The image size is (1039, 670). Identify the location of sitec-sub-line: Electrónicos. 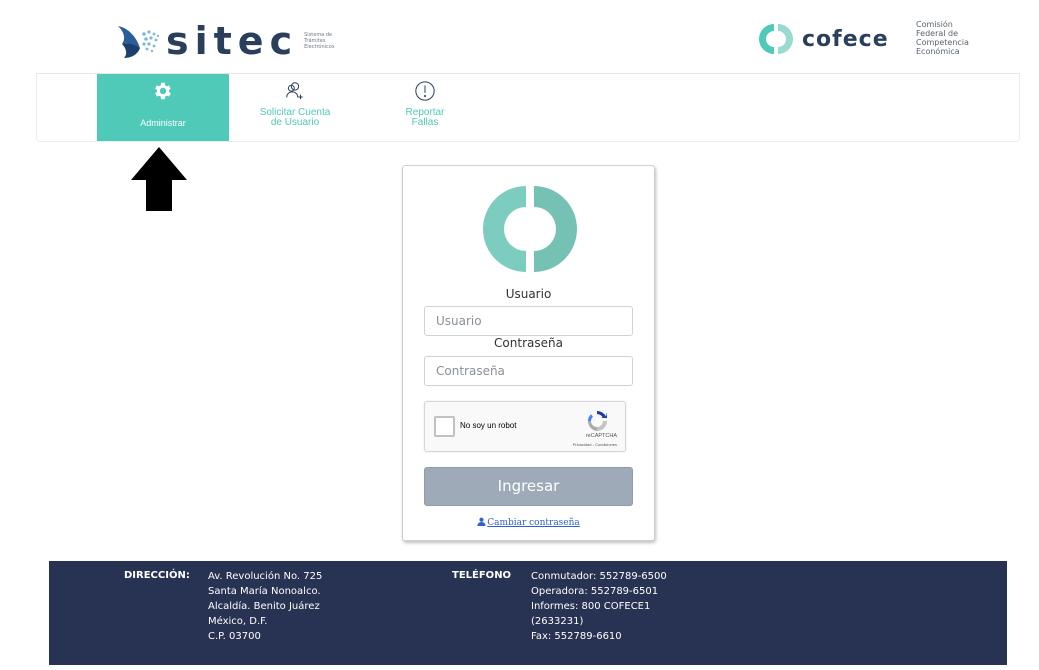
(319, 47).